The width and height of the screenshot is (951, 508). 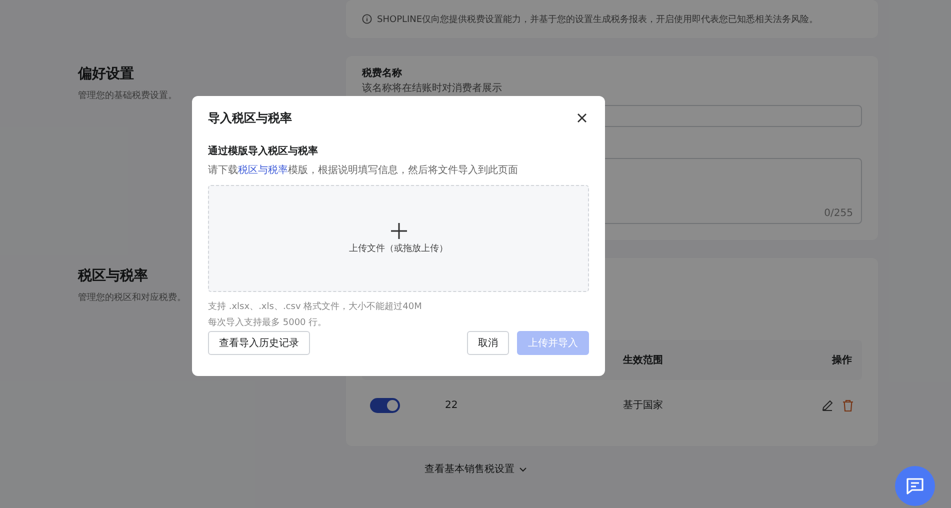 What do you see at coordinates (385, 405) in the screenshot?
I see `toggle-switch` at bounding box center [385, 405].